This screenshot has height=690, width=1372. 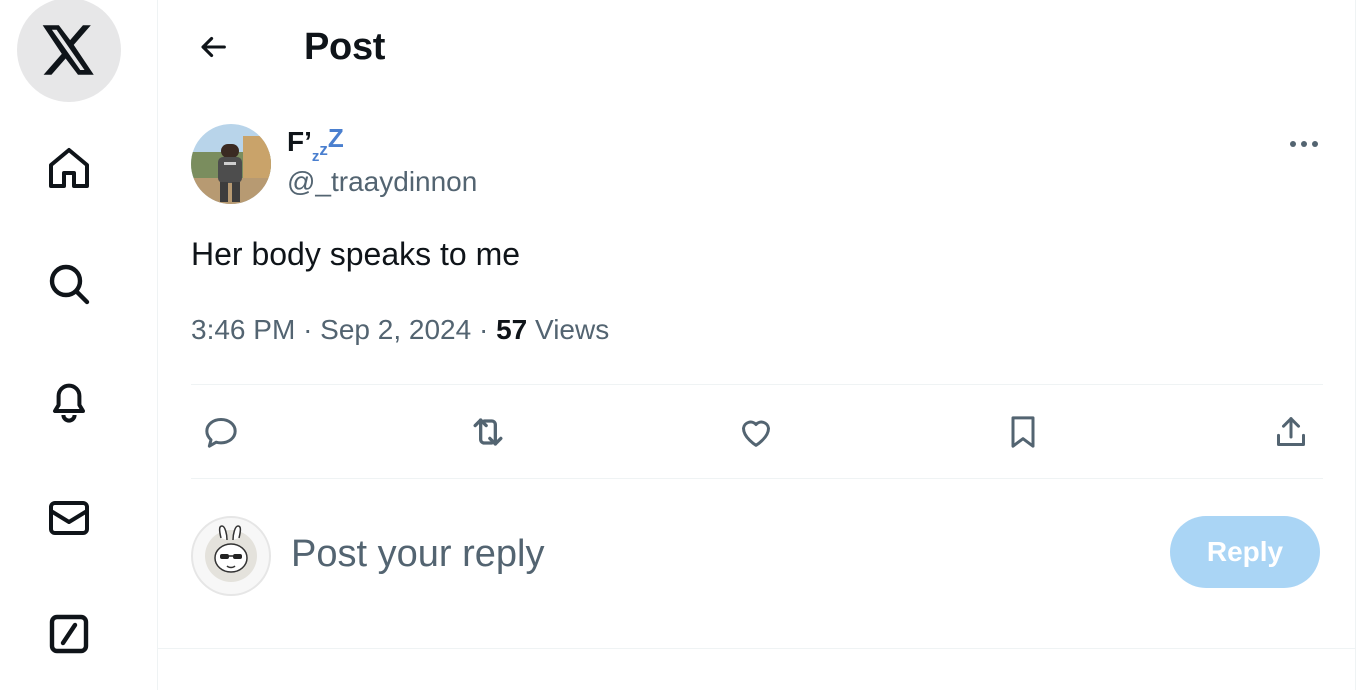 I want to click on left-nav, so click(x=79, y=345).